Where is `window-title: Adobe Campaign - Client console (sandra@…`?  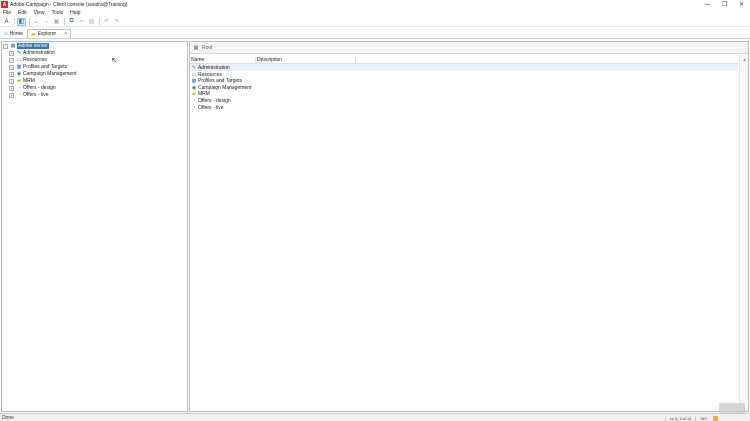
window-title: Adobe Campaign - Client console (sandra@… is located at coordinates (69, 4).